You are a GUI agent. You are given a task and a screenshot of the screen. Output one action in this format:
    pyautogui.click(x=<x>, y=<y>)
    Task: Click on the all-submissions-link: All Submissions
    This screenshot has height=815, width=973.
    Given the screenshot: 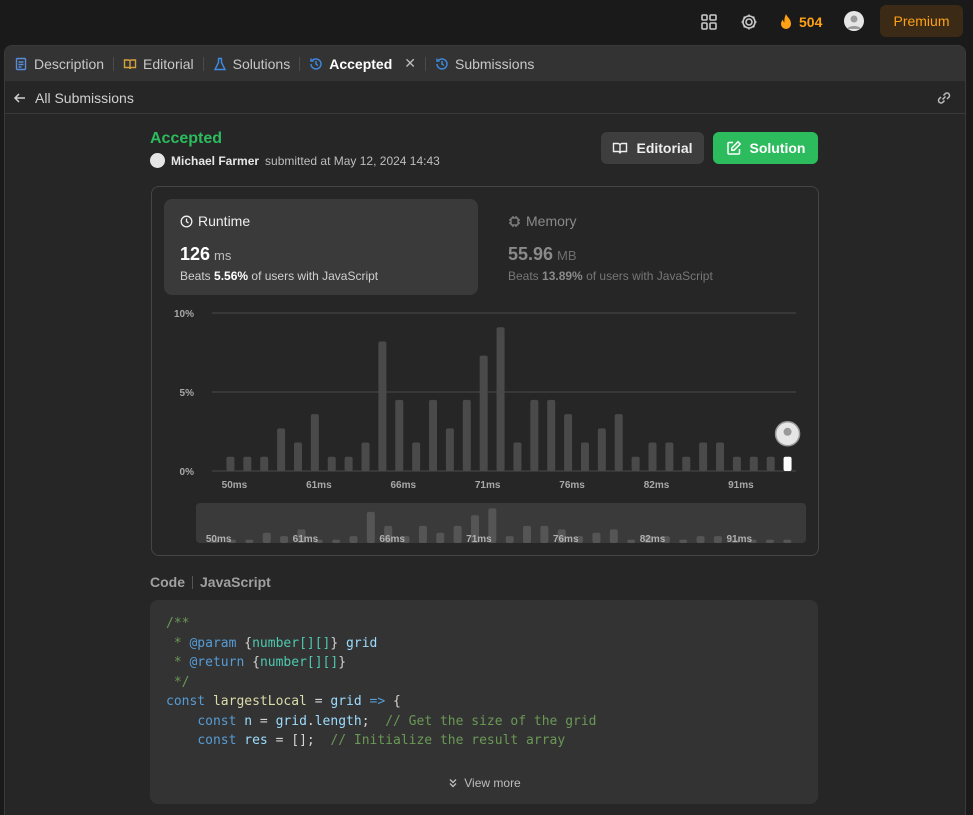 What is the action you would take?
    pyautogui.click(x=73, y=98)
    